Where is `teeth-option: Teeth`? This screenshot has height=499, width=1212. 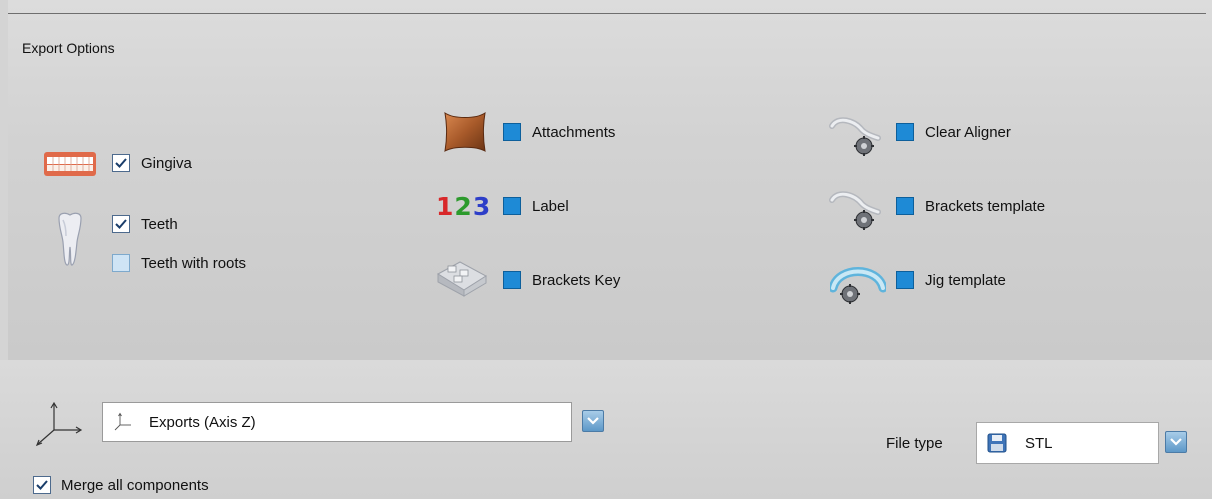
teeth-option: Teeth is located at coordinates (145, 224).